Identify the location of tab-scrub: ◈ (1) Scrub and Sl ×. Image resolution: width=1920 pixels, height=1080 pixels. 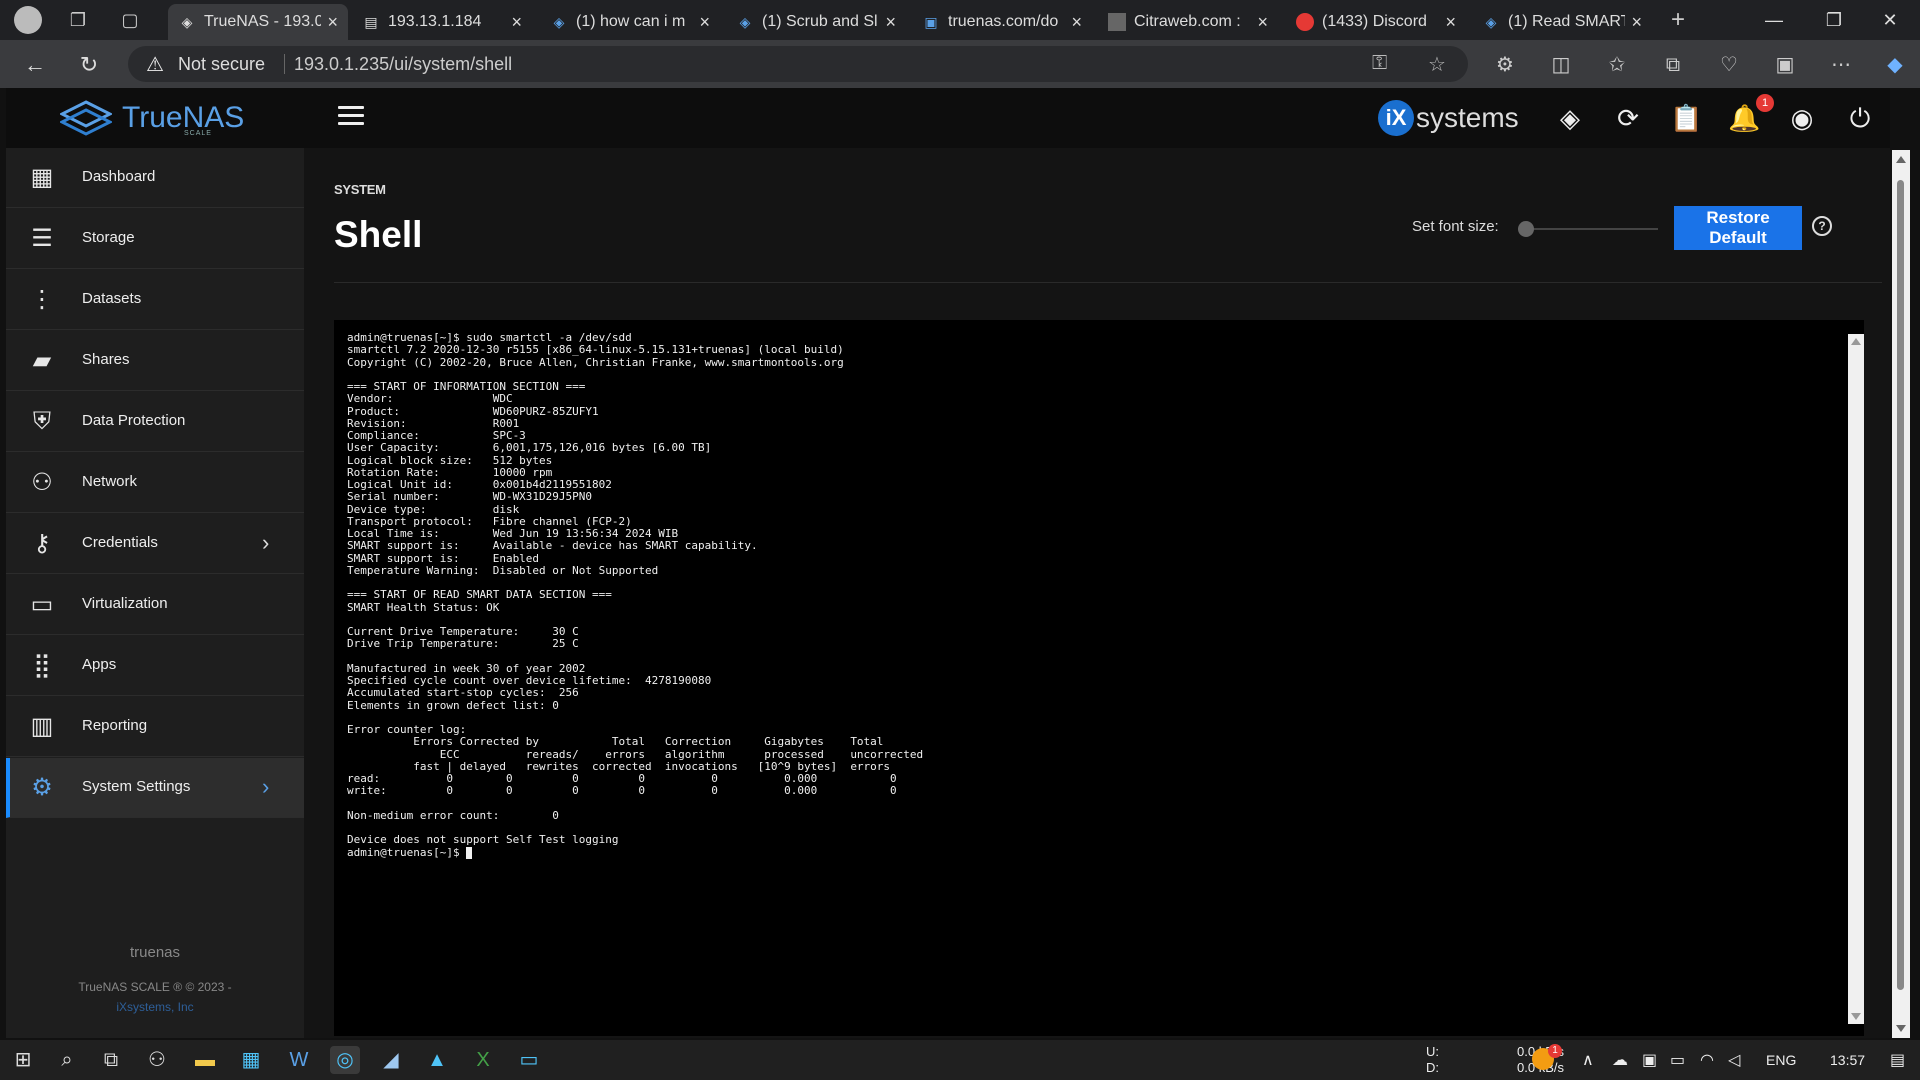
(816, 22).